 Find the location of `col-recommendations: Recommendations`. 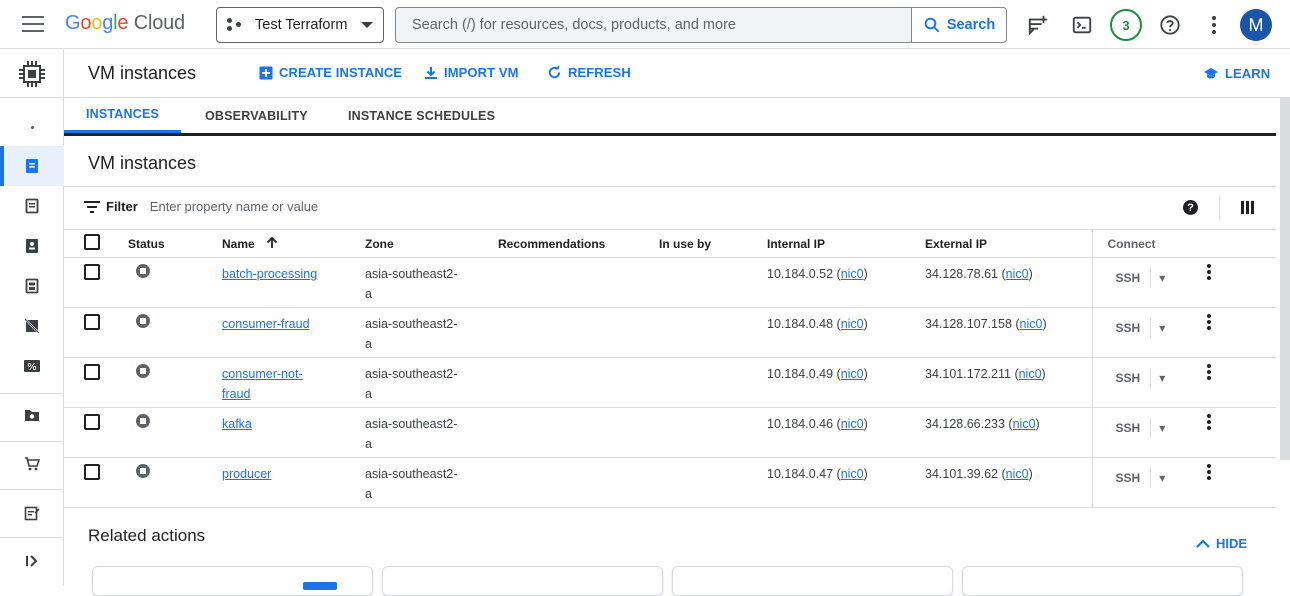

col-recommendations: Recommendations is located at coordinates (578, 243).